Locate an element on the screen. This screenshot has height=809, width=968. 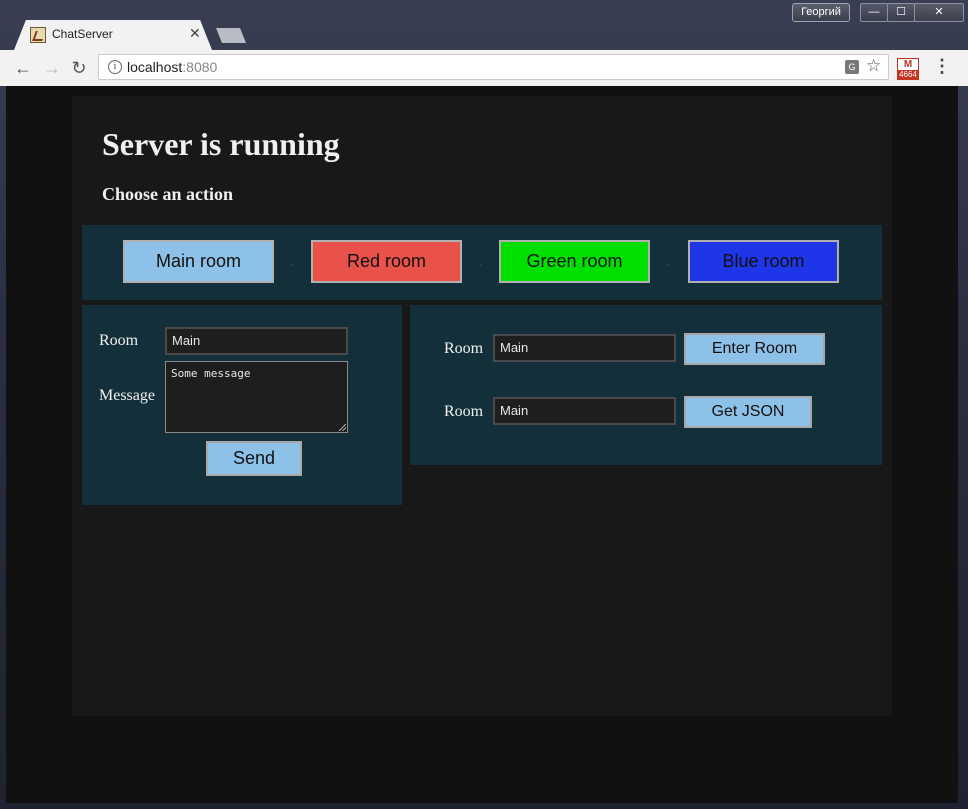
bookmark-star-icon: ☆ is located at coordinates (873, 66).